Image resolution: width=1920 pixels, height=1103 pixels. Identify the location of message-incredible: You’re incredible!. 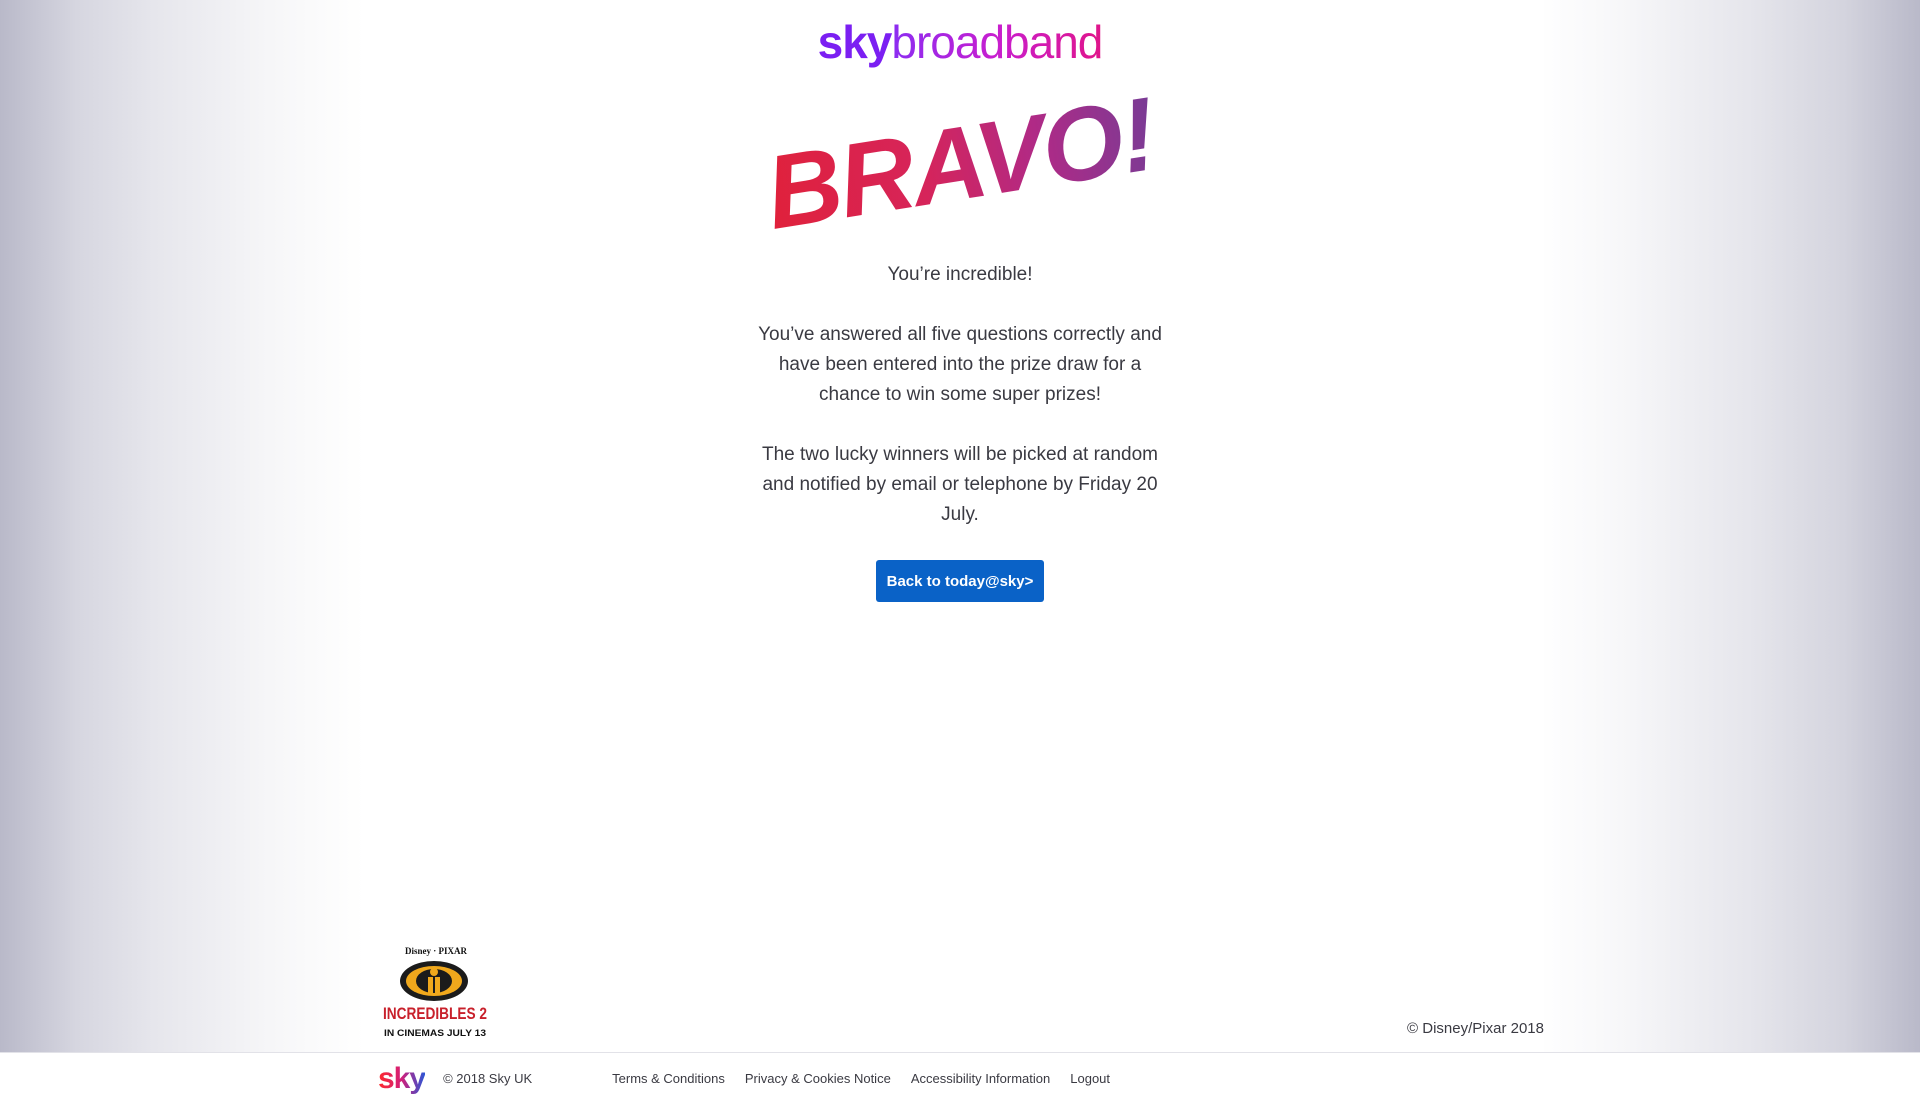
(960, 274).